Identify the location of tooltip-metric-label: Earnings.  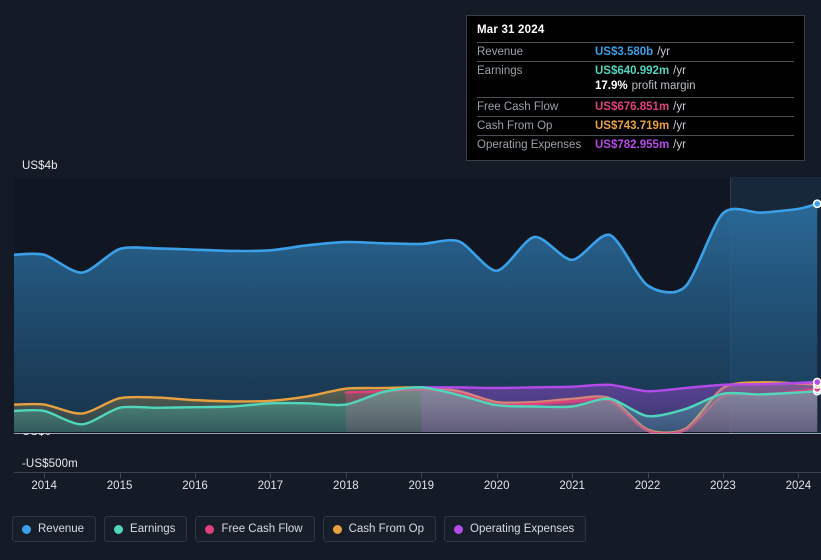
(500, 71).